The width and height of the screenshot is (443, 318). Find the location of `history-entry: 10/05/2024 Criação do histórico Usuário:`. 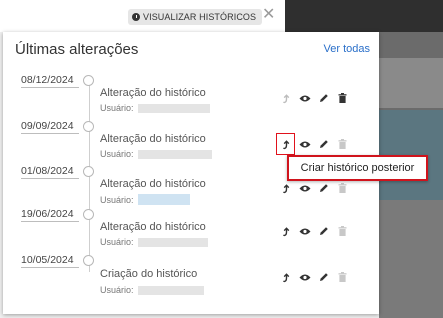

history-entry: 10/05/2024 Criação do histórico Usuário: is located at coordinates (191, 277).